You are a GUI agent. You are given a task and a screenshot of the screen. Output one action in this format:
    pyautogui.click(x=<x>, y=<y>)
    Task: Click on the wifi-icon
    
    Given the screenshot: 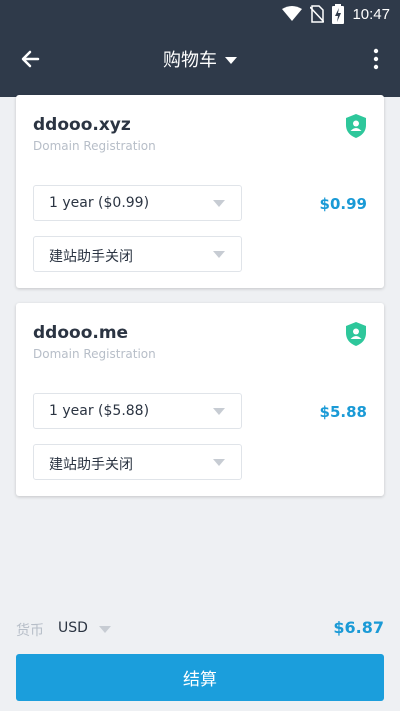 What is the action you would take?
    pyautogui.click(x=292, y=13)
    